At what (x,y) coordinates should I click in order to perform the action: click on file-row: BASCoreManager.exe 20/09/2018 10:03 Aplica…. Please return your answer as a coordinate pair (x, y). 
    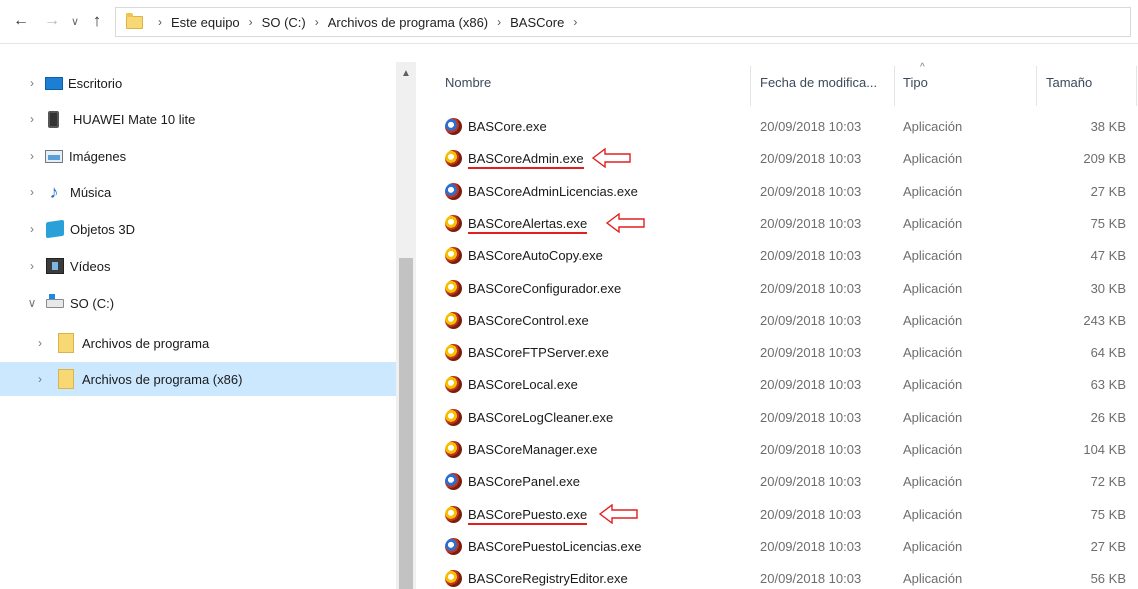
    Looking at the image, I should click on (780, 449).